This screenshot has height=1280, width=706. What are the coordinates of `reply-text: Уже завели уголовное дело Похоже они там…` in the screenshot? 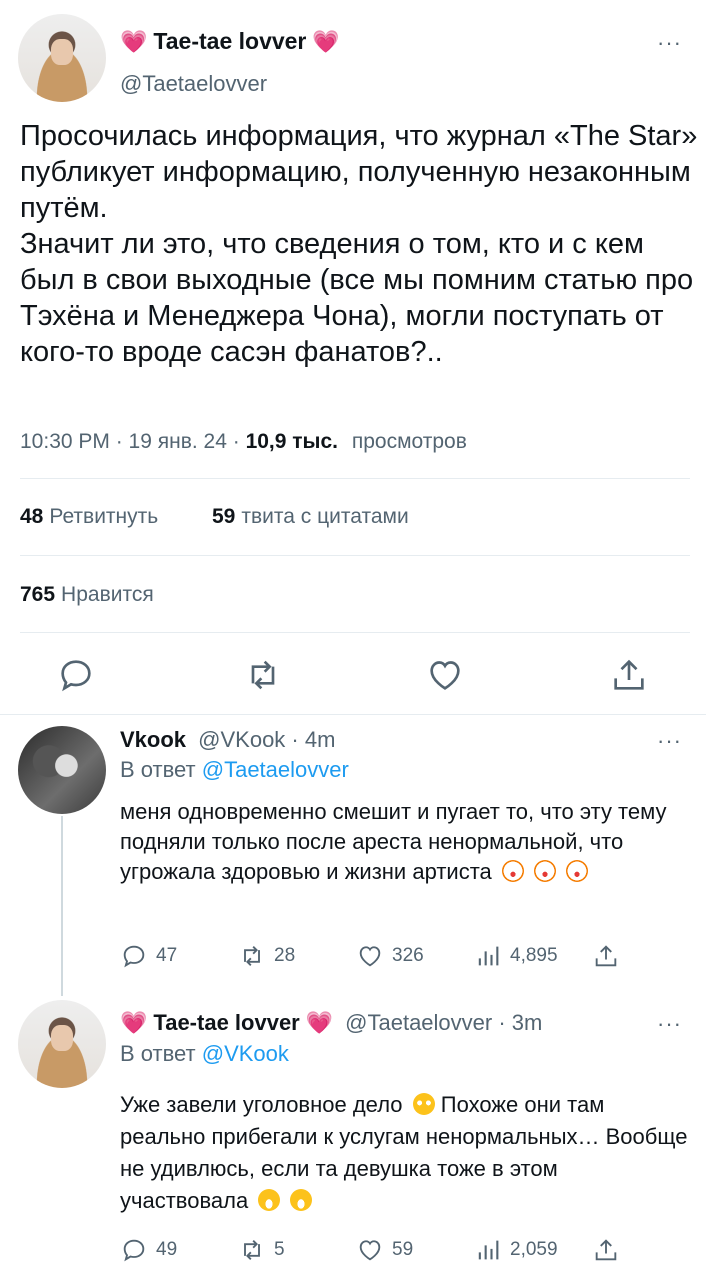 It's located at (405, 1153).